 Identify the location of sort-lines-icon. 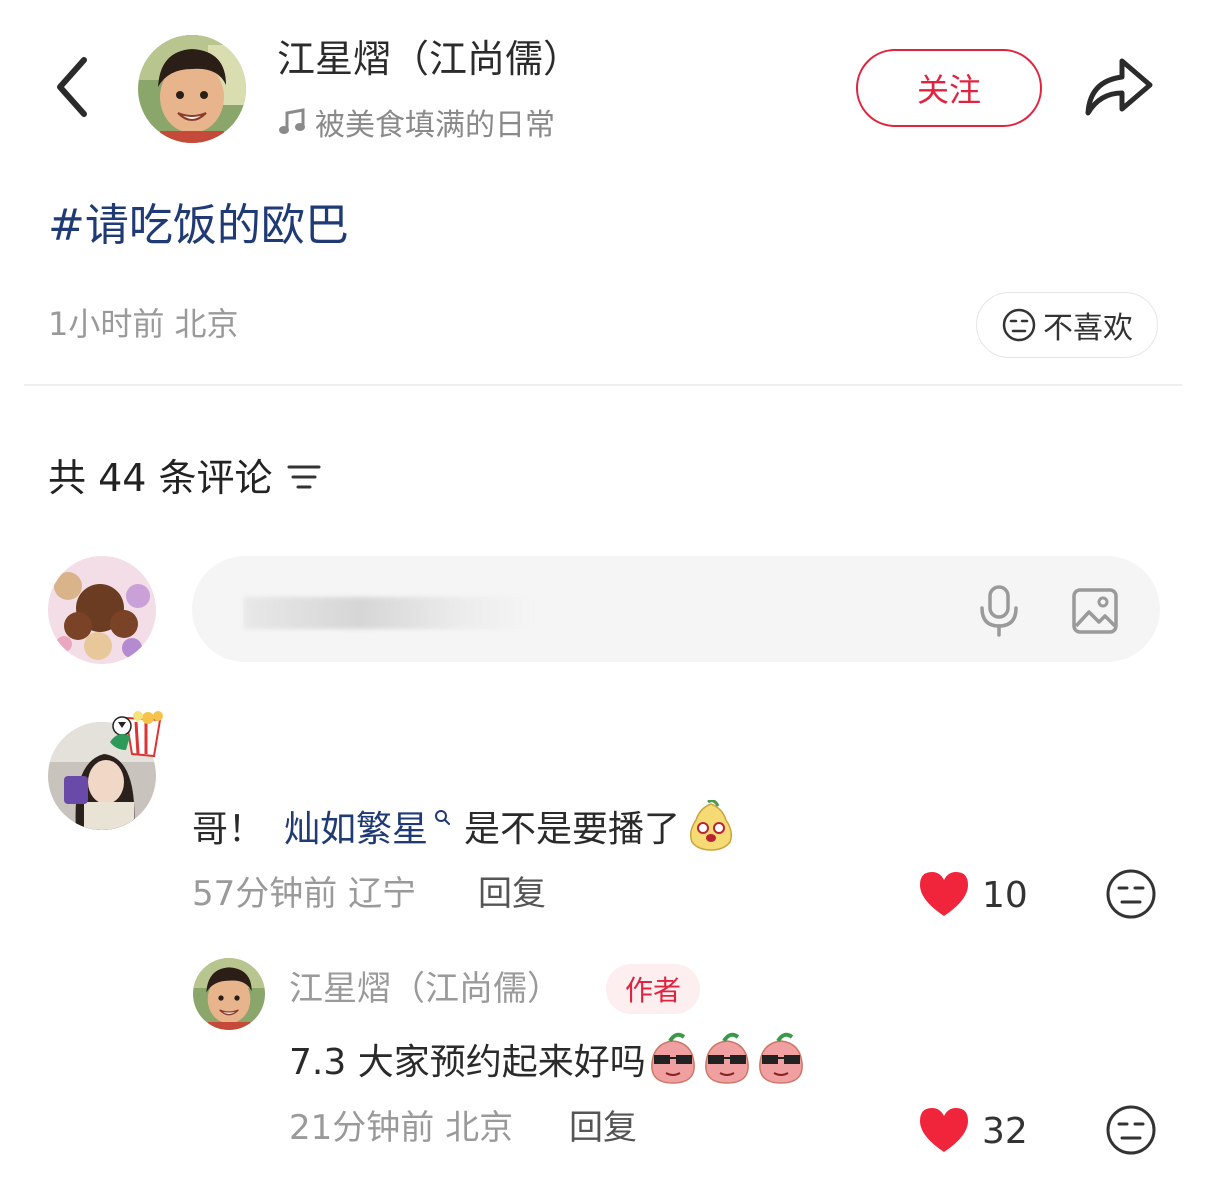
(304, 477).